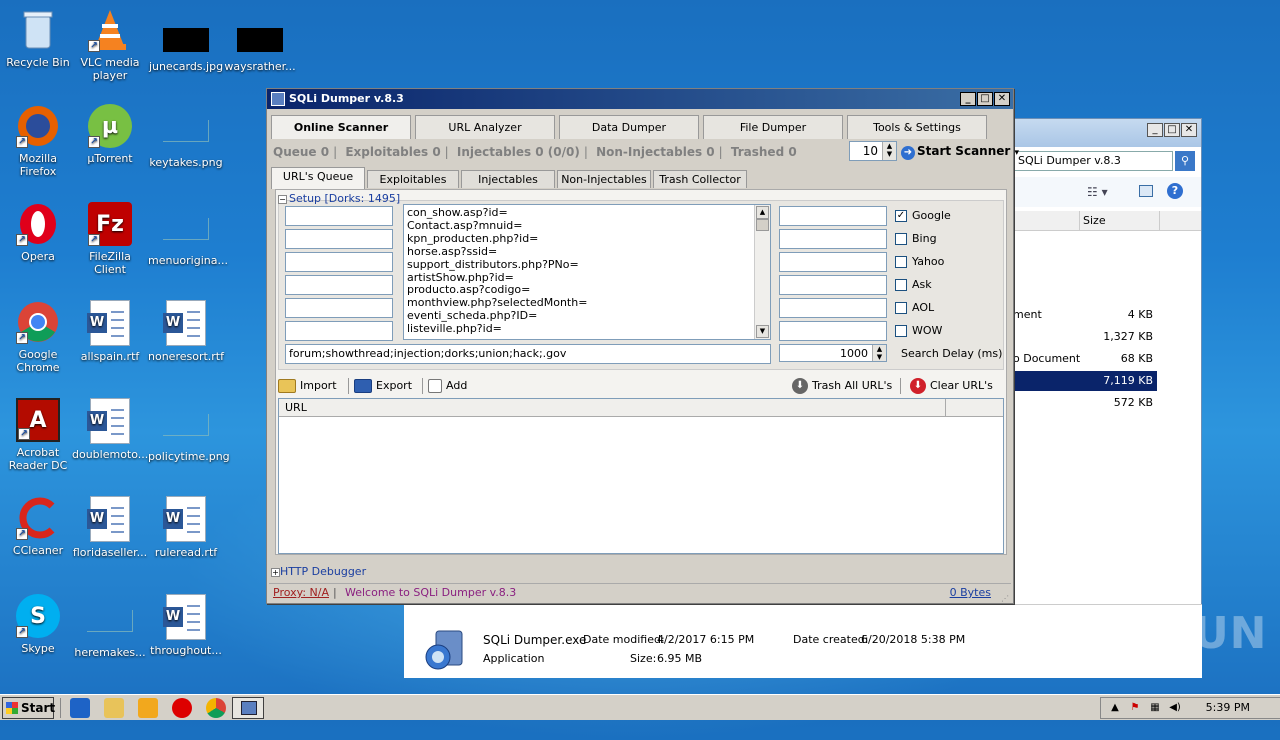  What do you see at coordinates (38, 624) in the screenshot?
I see `skype-shortcut: S ↗ Skype` at bounding box center [38, 624].